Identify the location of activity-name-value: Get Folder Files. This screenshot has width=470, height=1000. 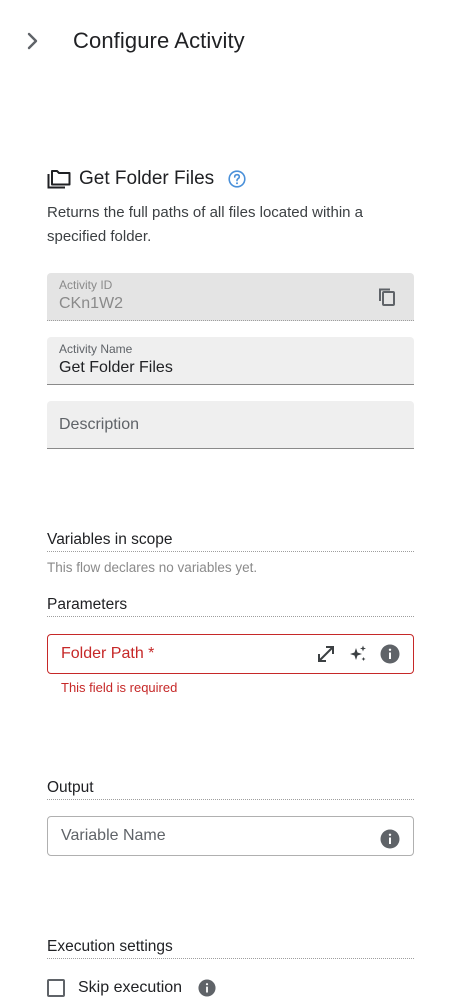
(116, 368).